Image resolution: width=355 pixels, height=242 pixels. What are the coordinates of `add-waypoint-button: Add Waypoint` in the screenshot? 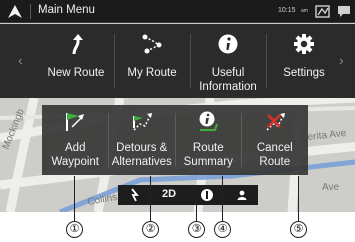 It's located at (75, 140).